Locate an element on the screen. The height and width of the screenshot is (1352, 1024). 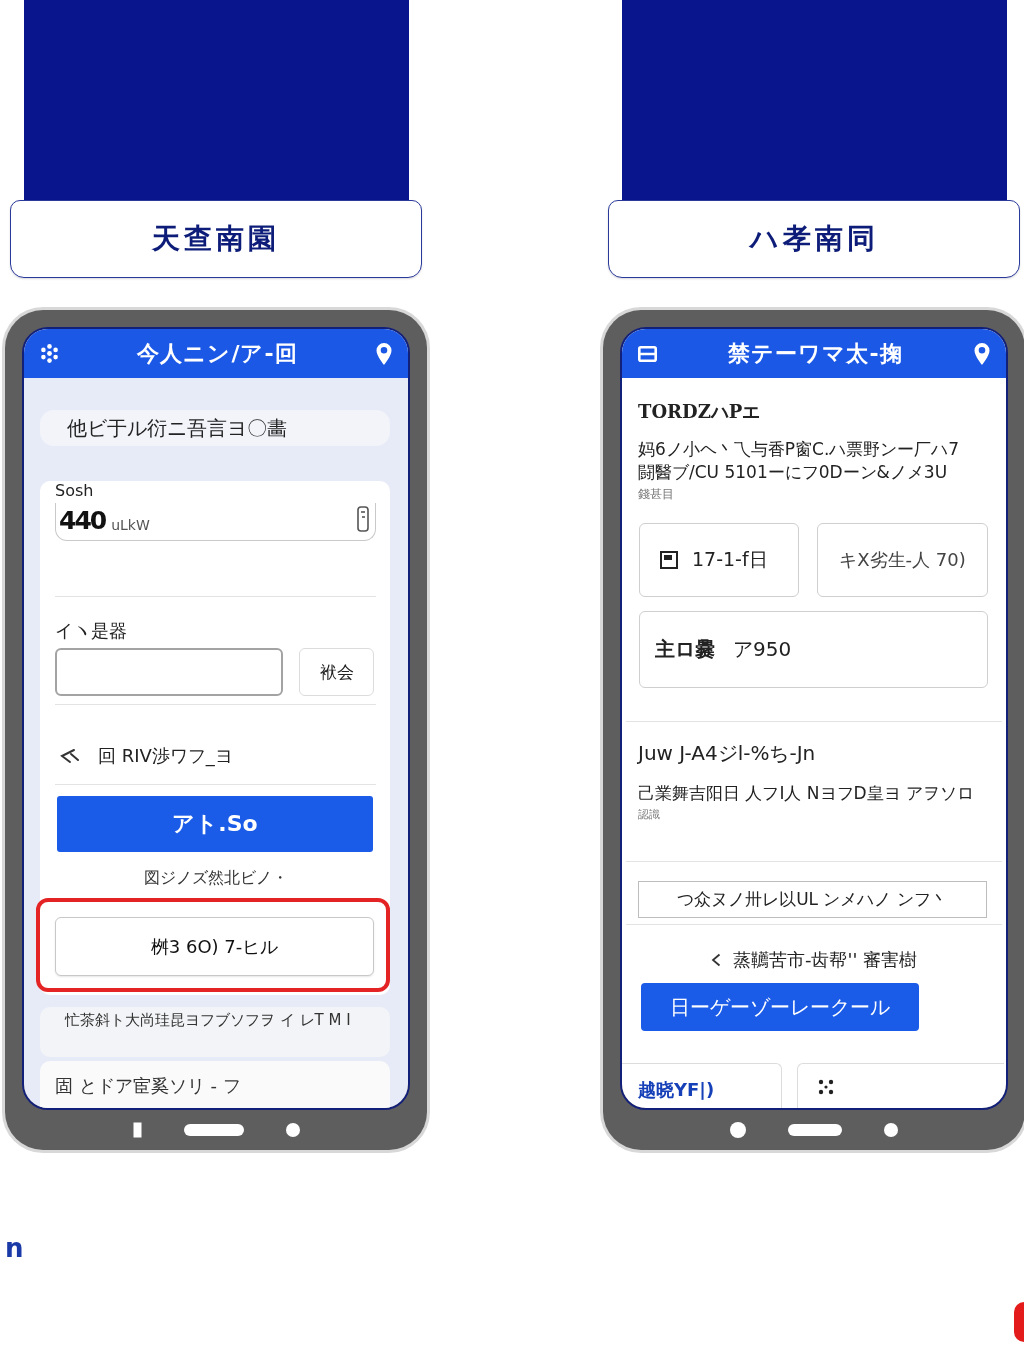
code-input-field is located at coordinates (169, 672).